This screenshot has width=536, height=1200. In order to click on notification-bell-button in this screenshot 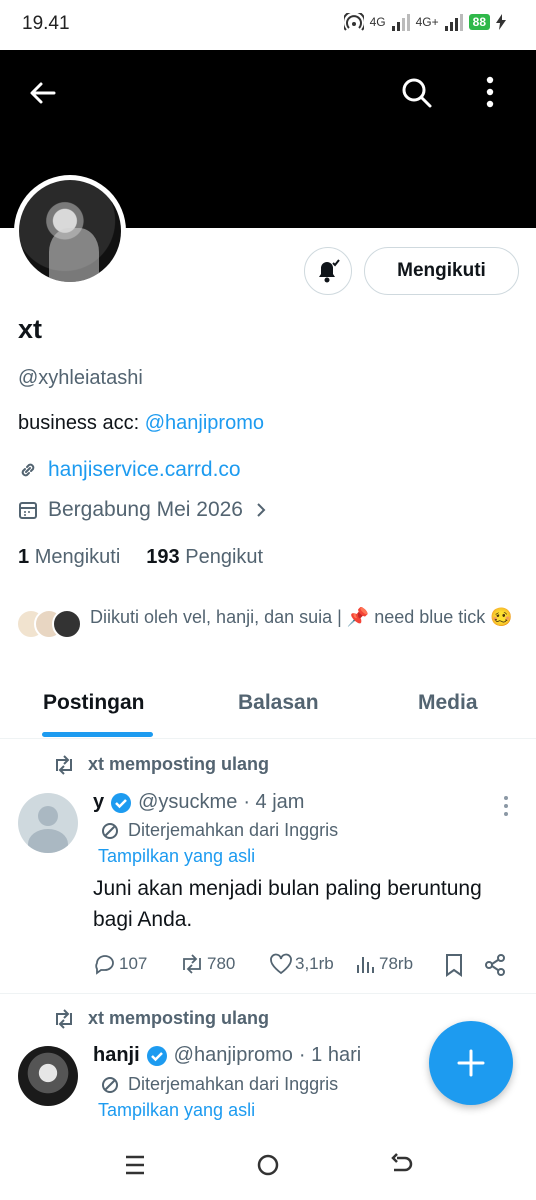, I will do `click(328, 271)`.